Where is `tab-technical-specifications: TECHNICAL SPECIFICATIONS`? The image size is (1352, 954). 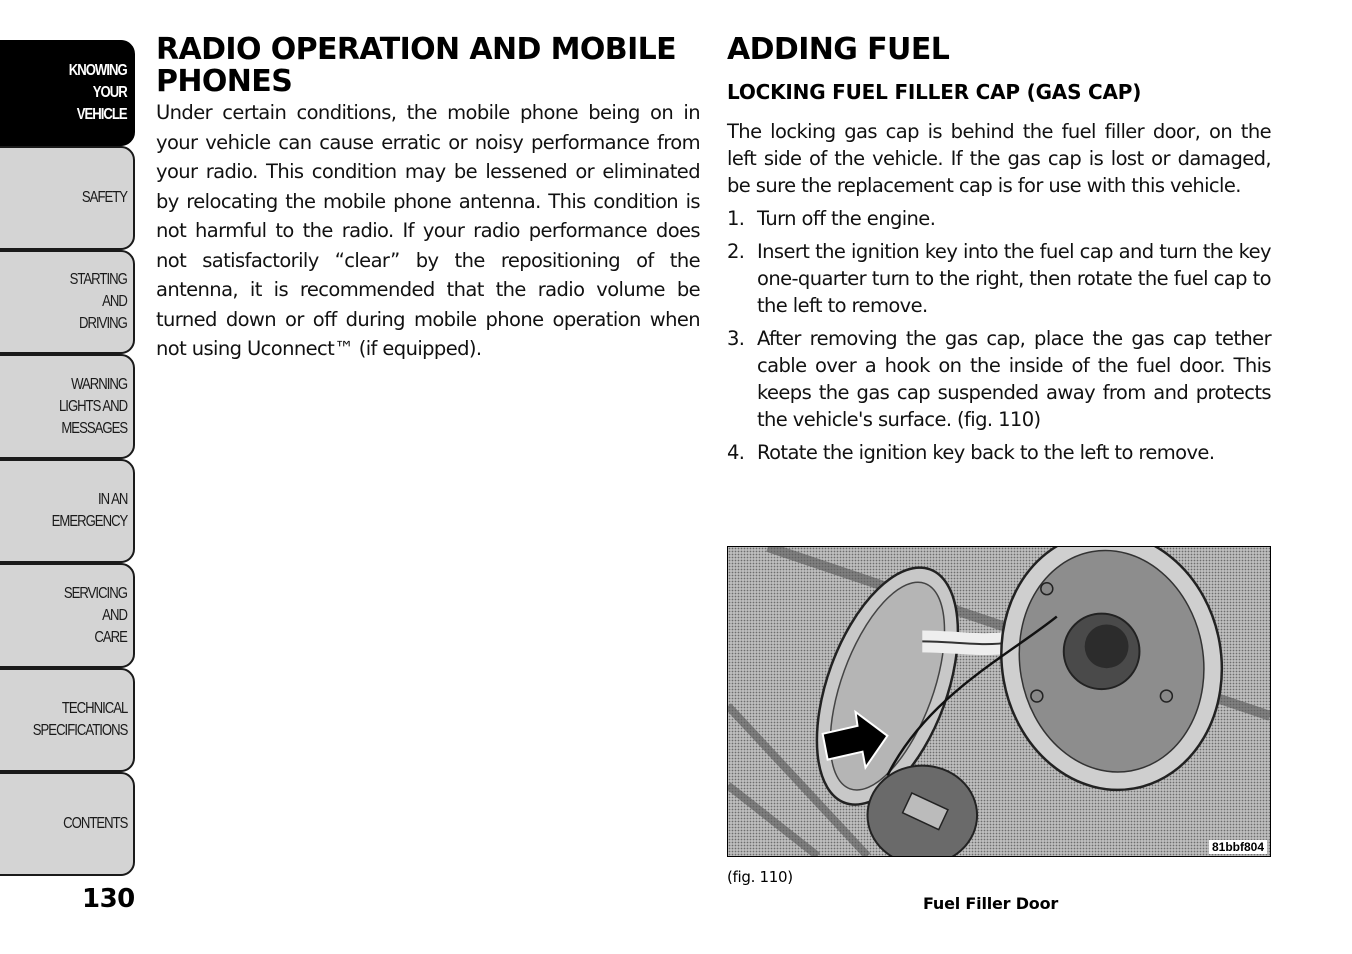 tab-technical-specifications: TECHNICAL SPECIFICATIONS is located at coordinates (67, 720).